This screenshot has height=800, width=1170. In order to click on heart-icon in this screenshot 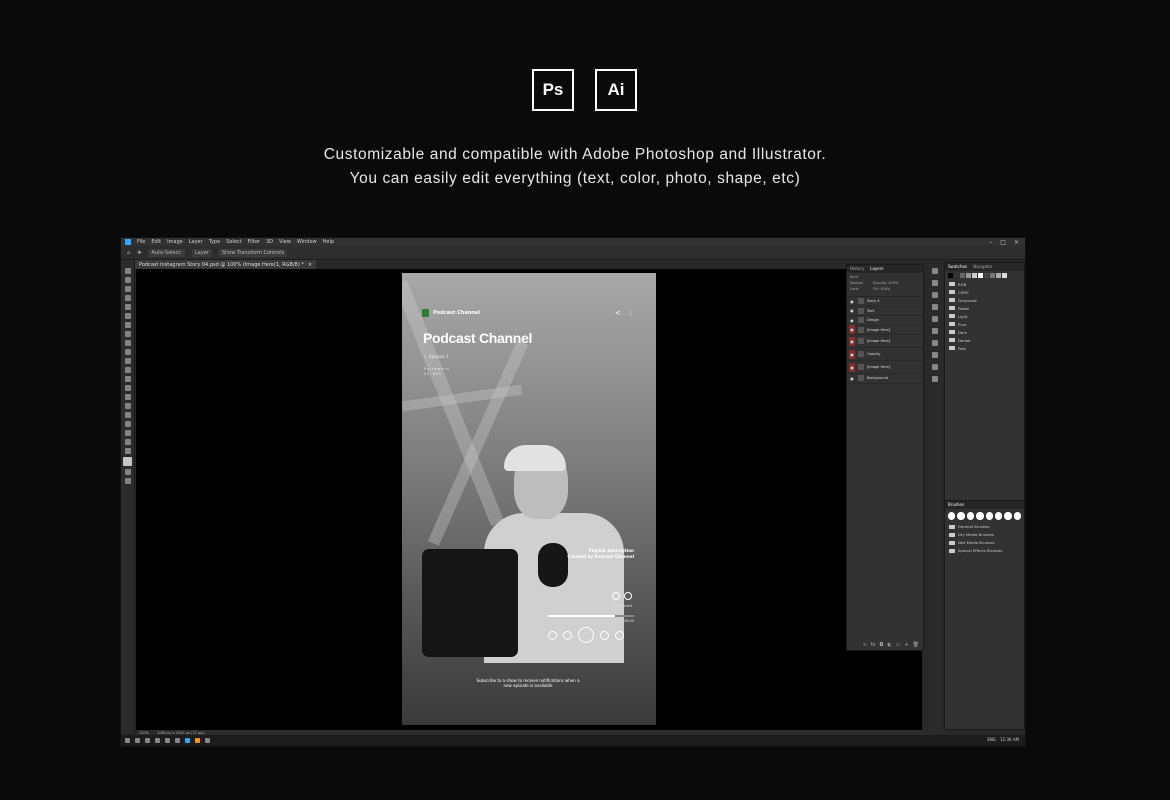, I will do `click(616, 596)`.